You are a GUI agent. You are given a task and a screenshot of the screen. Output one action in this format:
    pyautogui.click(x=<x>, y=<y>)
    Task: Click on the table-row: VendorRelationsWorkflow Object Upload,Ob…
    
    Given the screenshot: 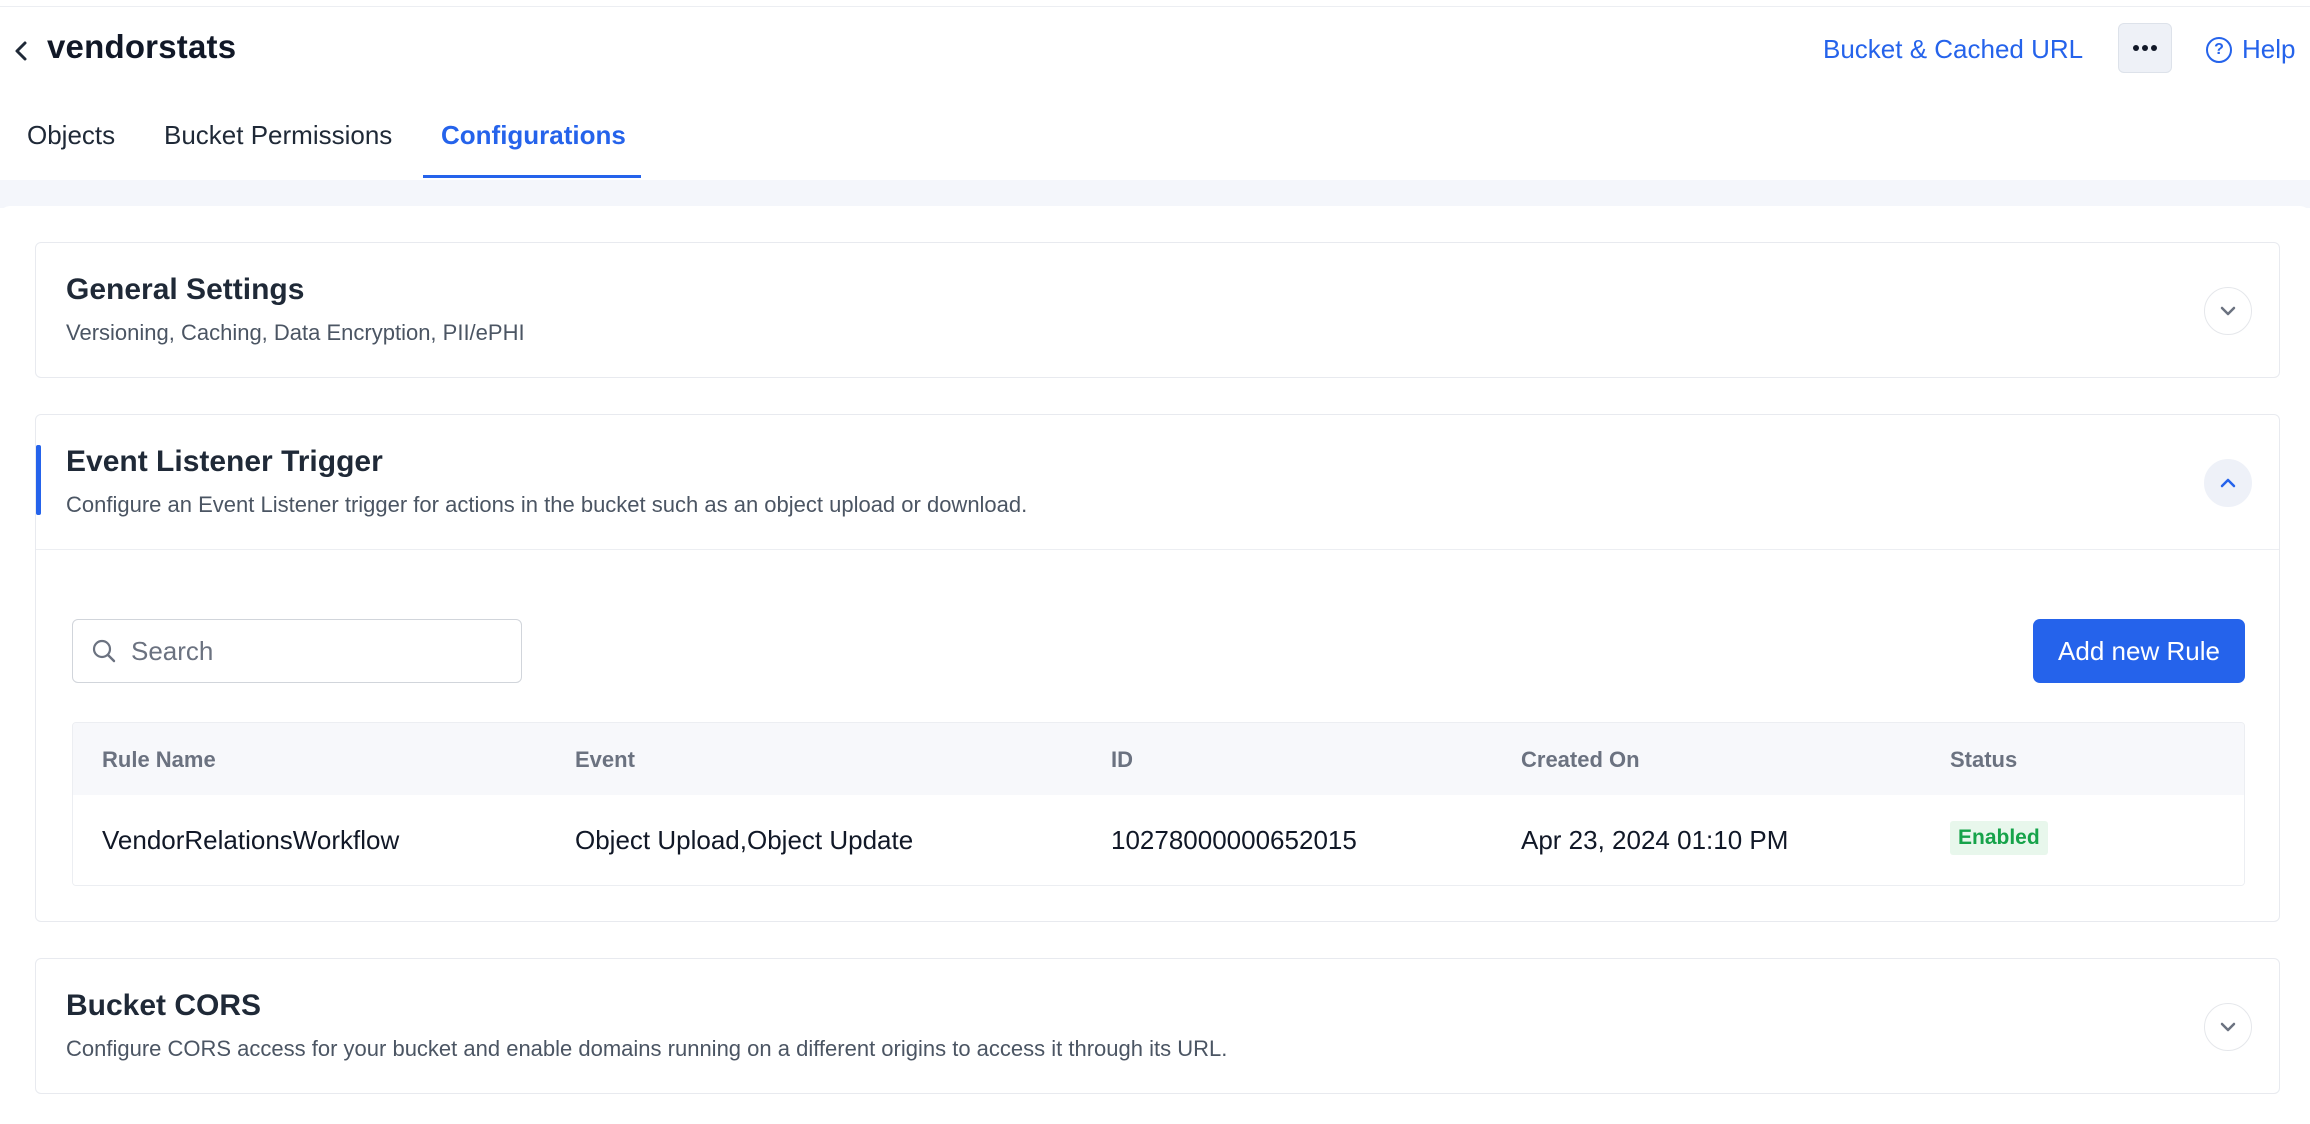 What is the action you would take?
    pyautogui.click(x=1158, y=840)
    